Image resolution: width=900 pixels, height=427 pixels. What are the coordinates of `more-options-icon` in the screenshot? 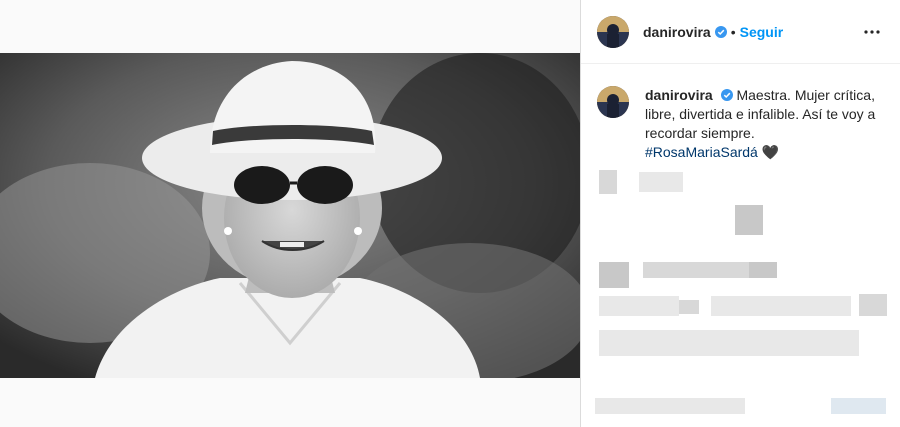 It's located at (872, 31).